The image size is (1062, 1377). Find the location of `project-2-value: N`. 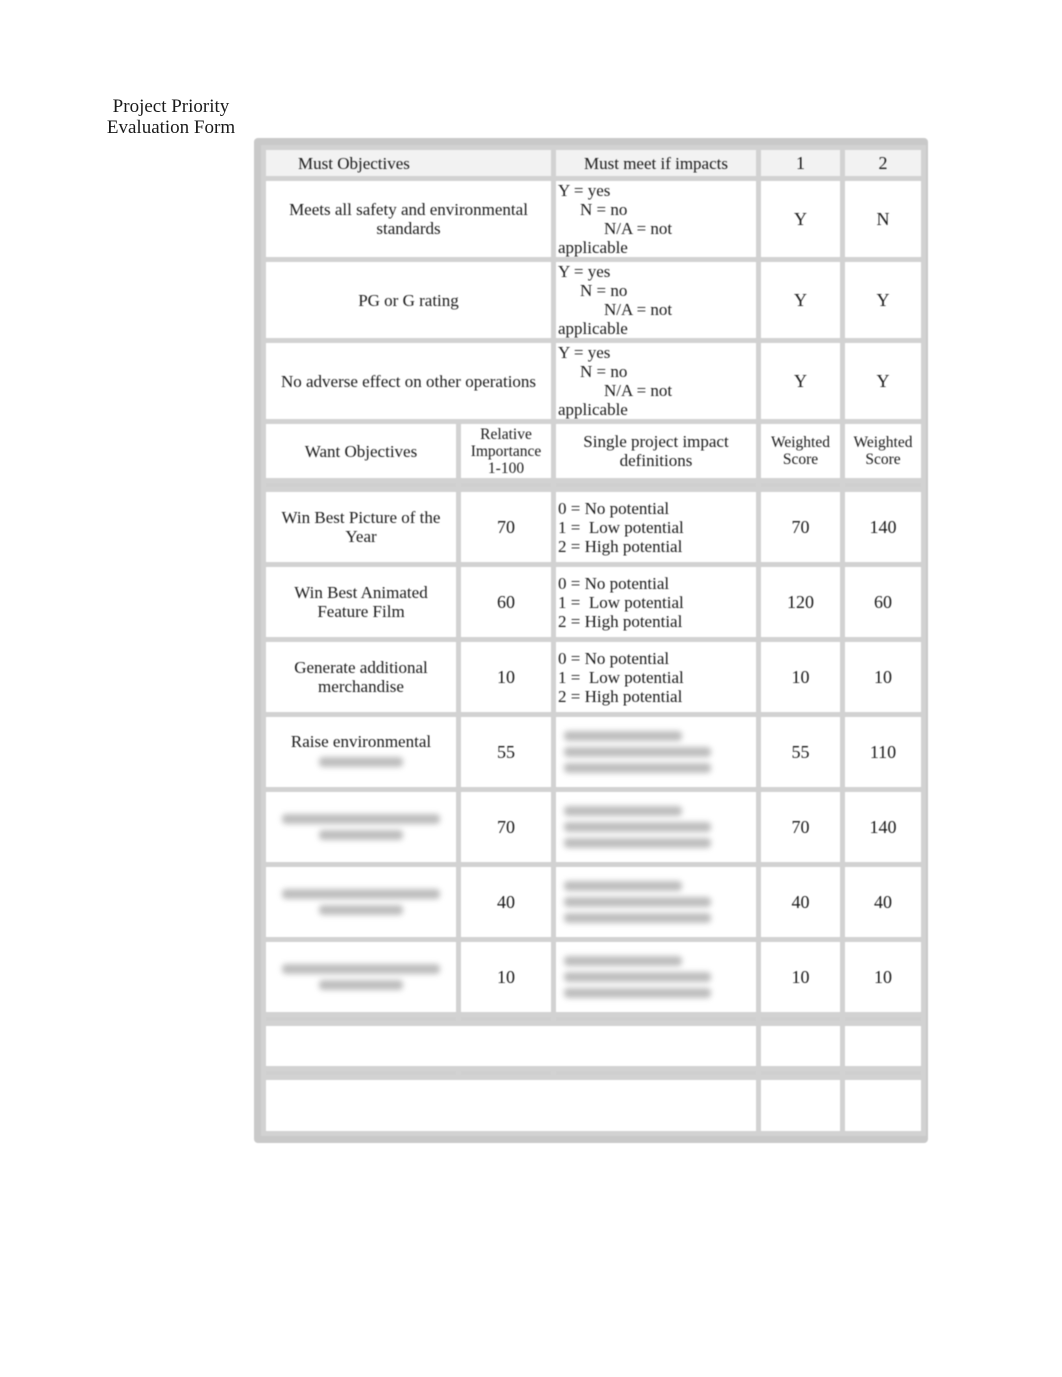

project-2-value: N is located at coordinates (883, 219).